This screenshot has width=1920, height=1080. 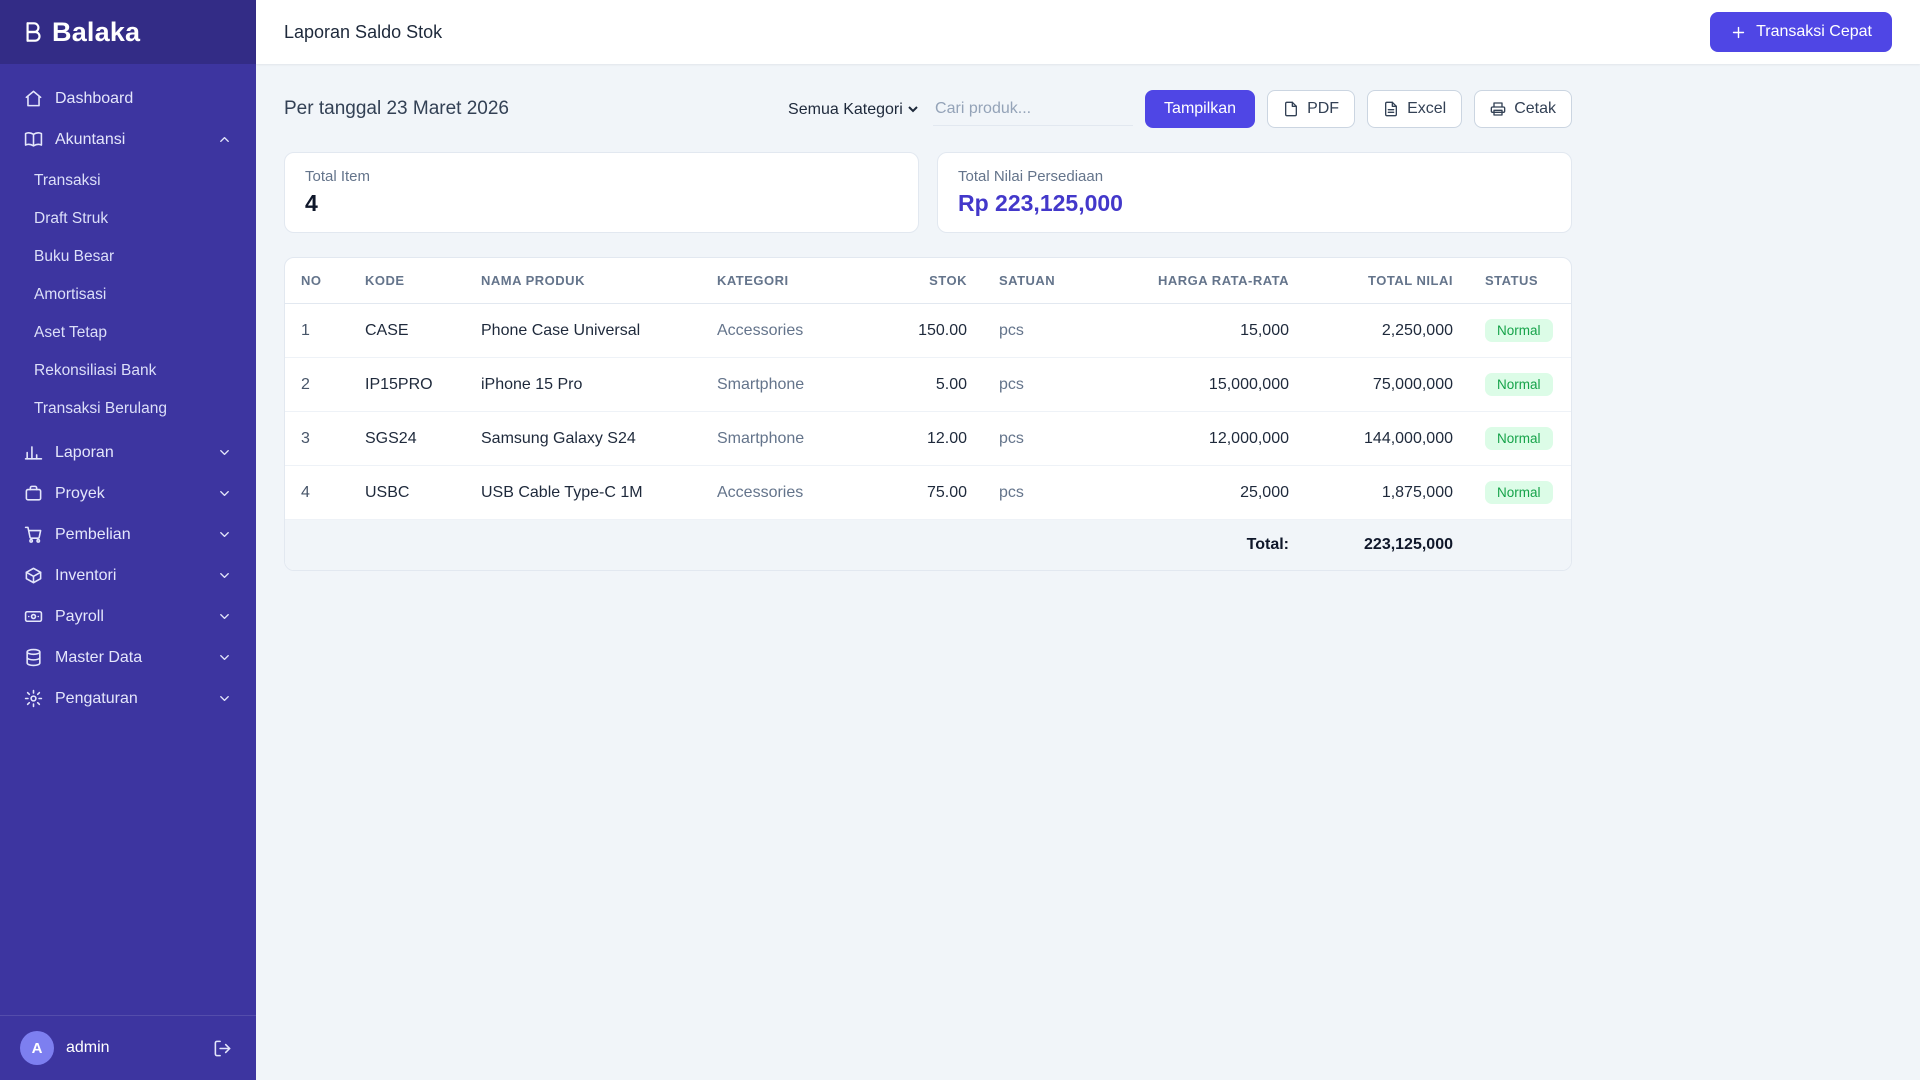 What do you see at coordinates (33, 616) in the screenshot?
I see `banknote-icon` at bounding box center [33, 616].